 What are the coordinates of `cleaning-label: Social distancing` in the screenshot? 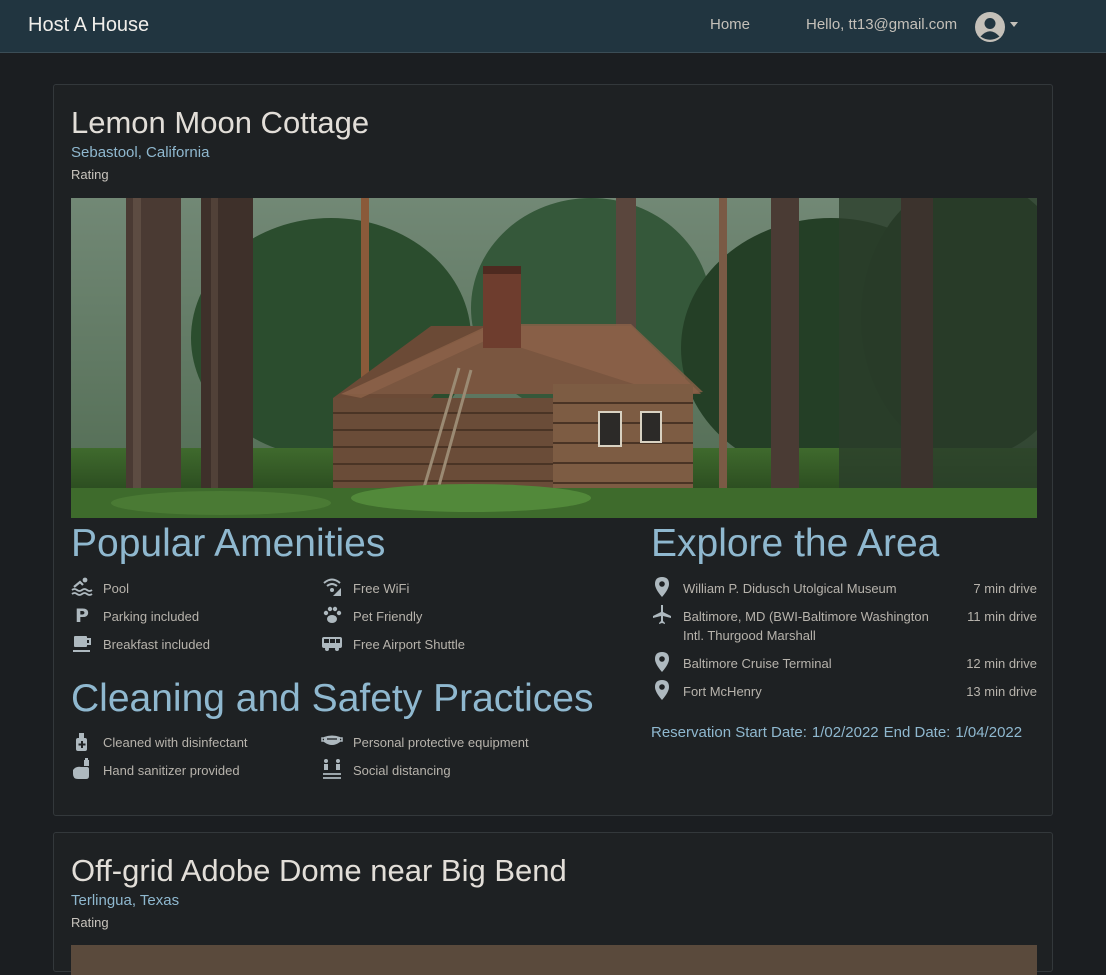 It's located at (402, 770).